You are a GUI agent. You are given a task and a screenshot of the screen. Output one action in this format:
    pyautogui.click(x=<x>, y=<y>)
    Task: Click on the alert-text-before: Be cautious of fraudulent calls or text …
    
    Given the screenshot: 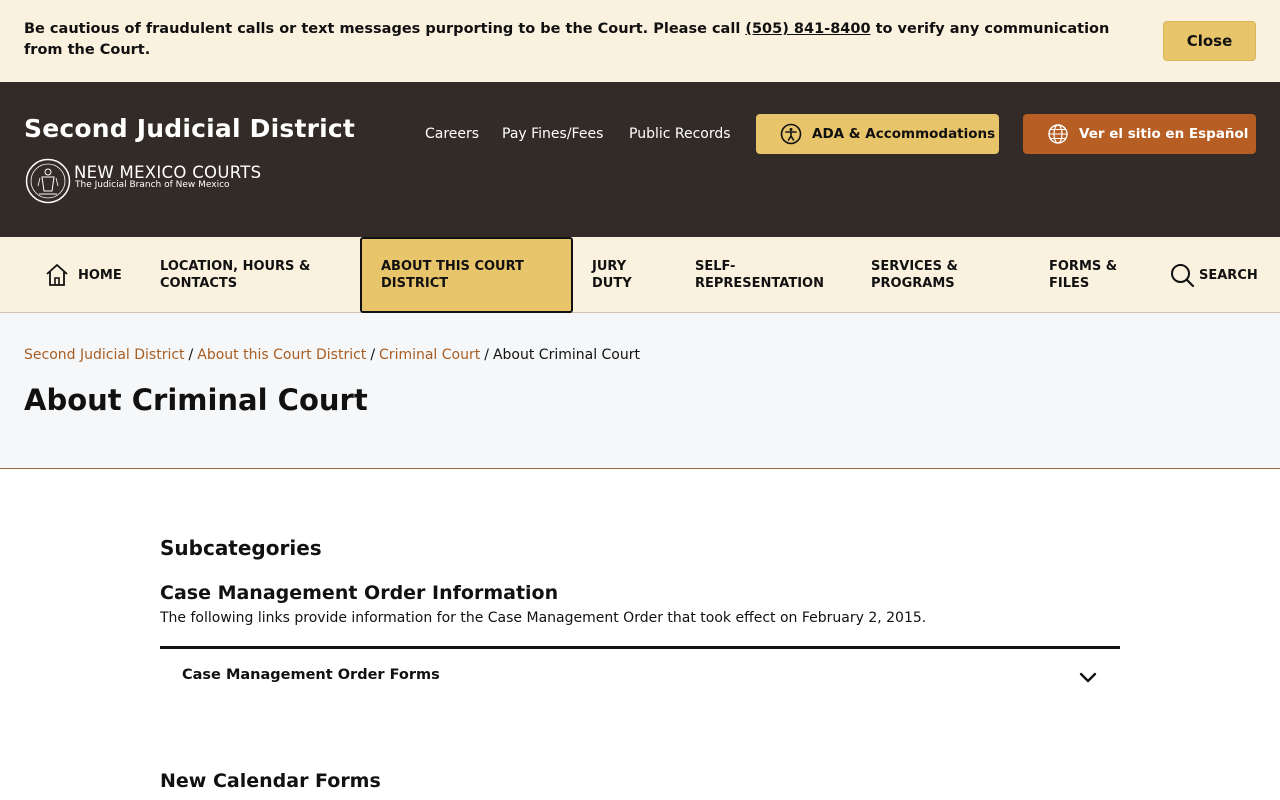 What is the action you would take?
    pyautogui.click(x=385, y=29)
    